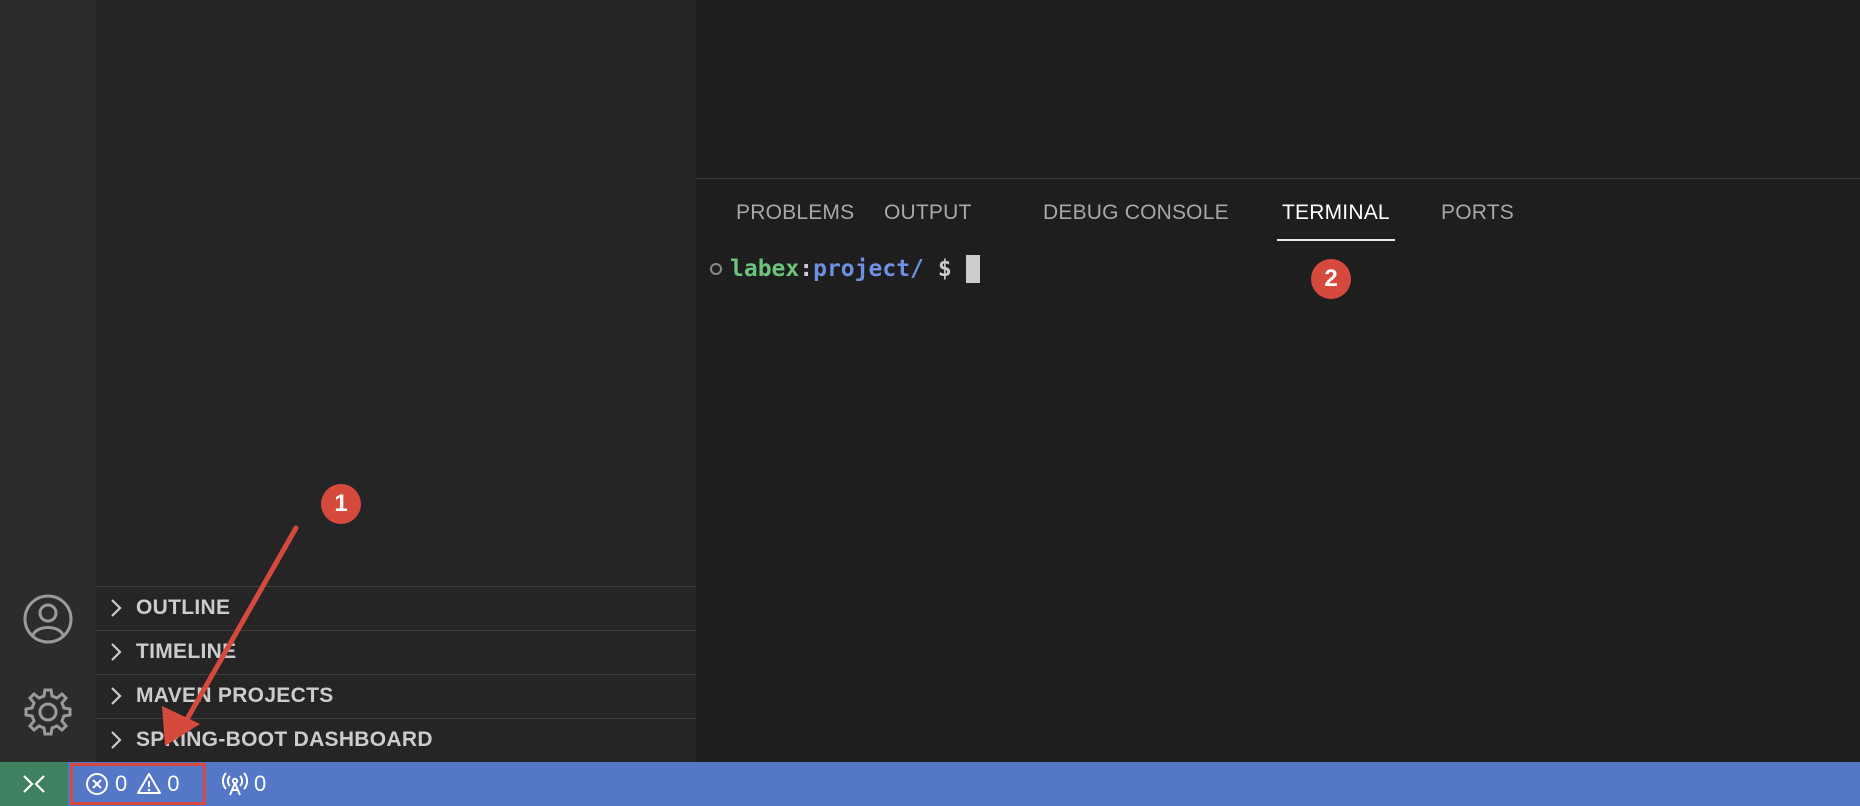  I want to click on annotation-badge-2: 2, so click(1331, 279).